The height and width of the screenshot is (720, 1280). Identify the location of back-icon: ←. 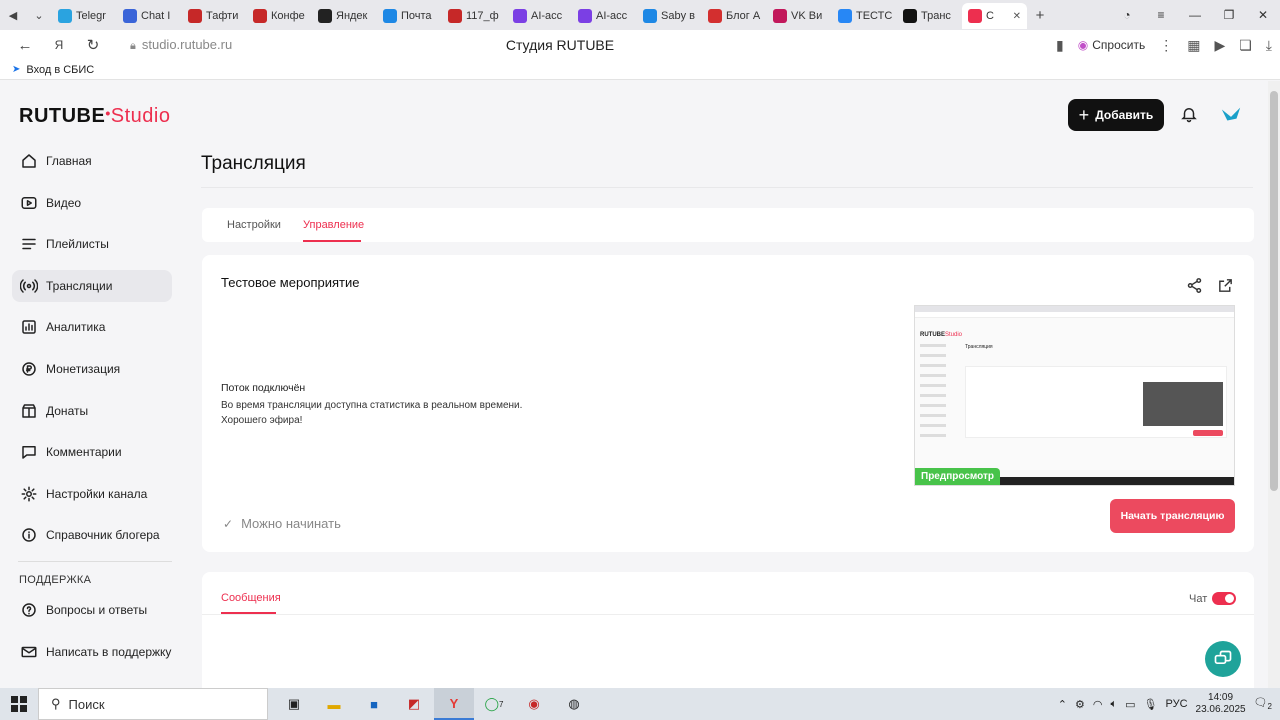
(25, 45).